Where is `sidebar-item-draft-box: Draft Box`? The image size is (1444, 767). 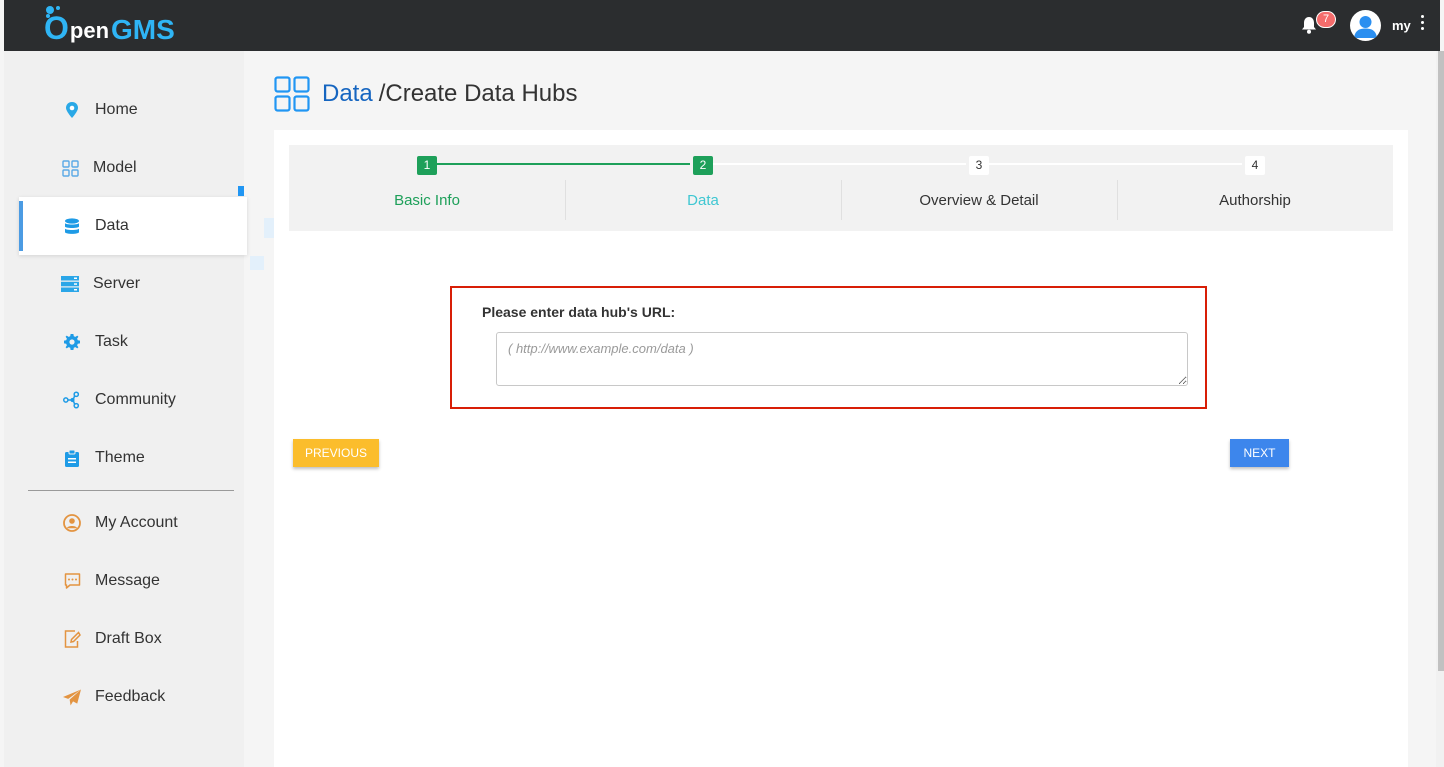 sidebar-item-draft-box: Draft Box is located at coordinates (133, 639).